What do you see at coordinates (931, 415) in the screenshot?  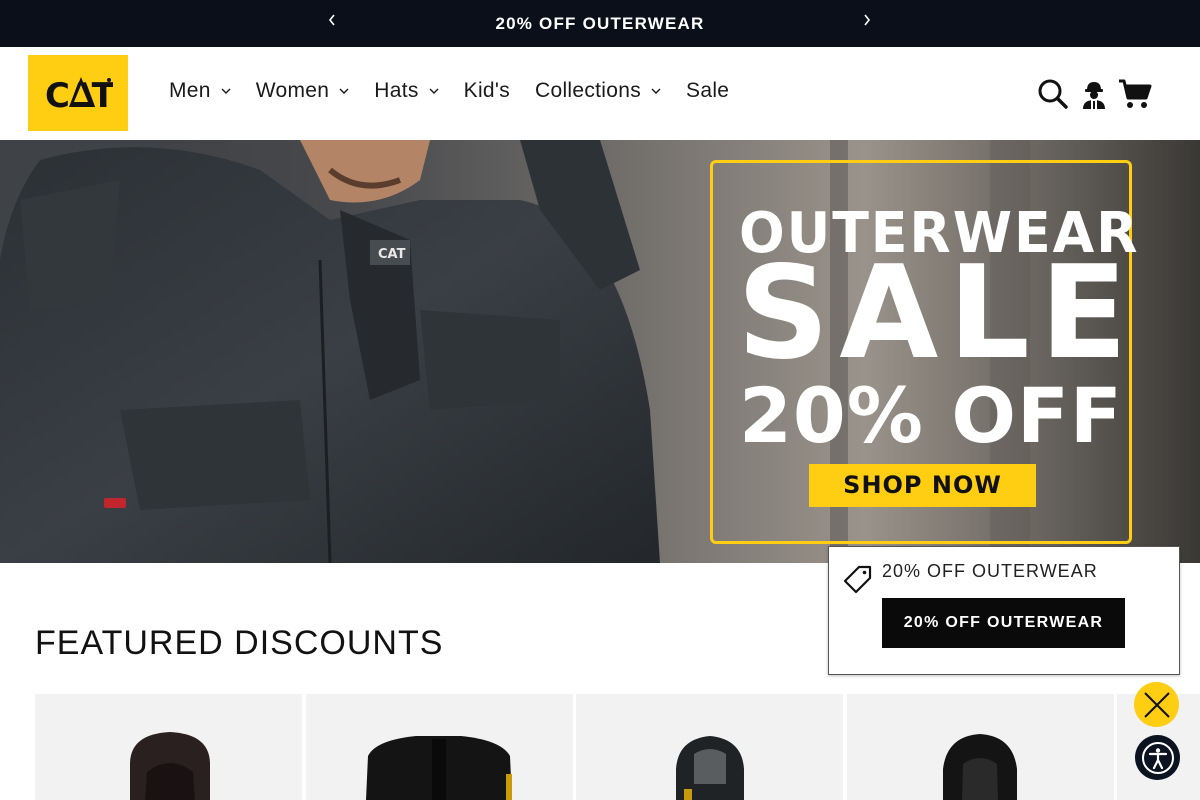 I see `promo-discount: 20% OFF` at bounding box center [931, 415].